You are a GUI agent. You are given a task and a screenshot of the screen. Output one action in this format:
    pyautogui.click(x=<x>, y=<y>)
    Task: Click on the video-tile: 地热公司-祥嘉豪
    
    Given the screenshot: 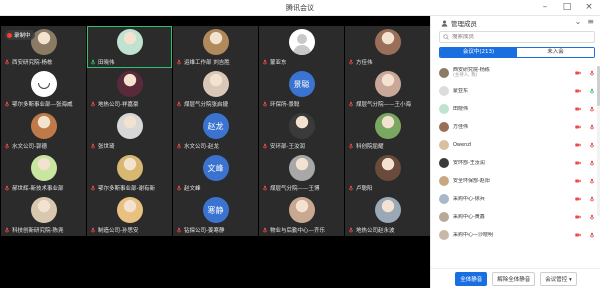 What is the action you would take?
    pyautogui.click(x=129, y=89)
    